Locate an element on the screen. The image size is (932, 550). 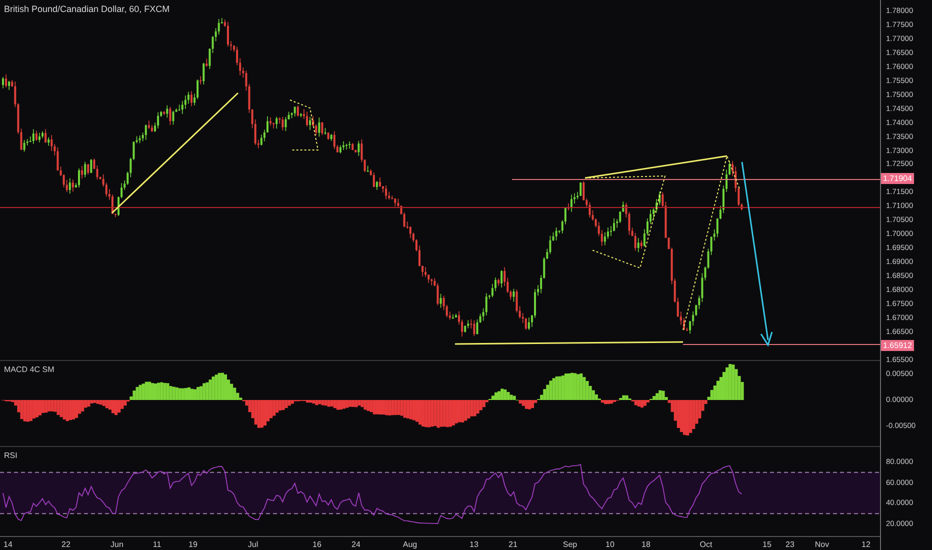
time-axis-label: 12 is located at coordinates (866, 544).